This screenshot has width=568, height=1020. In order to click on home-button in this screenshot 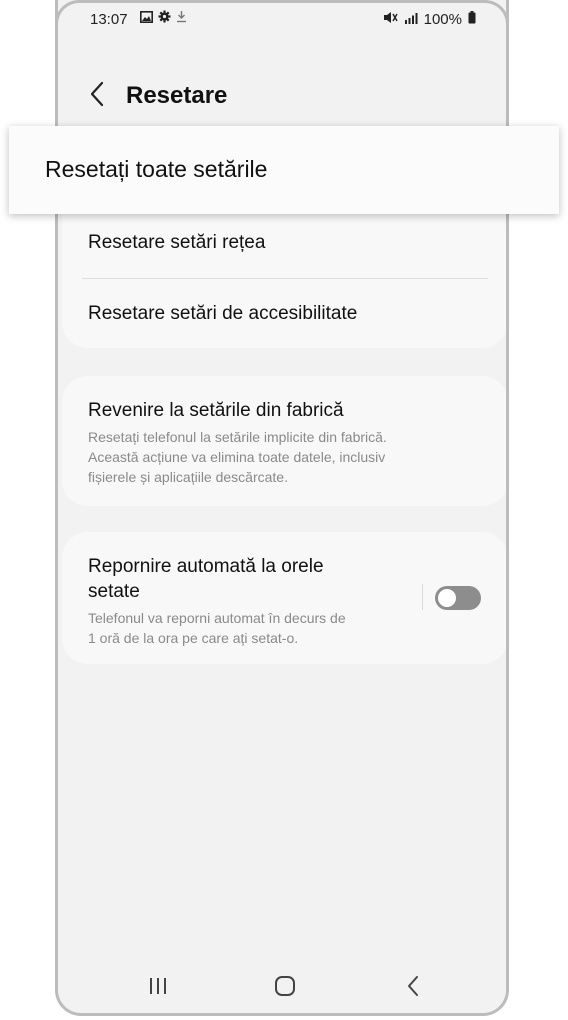, I will do `click(285, 988)`.